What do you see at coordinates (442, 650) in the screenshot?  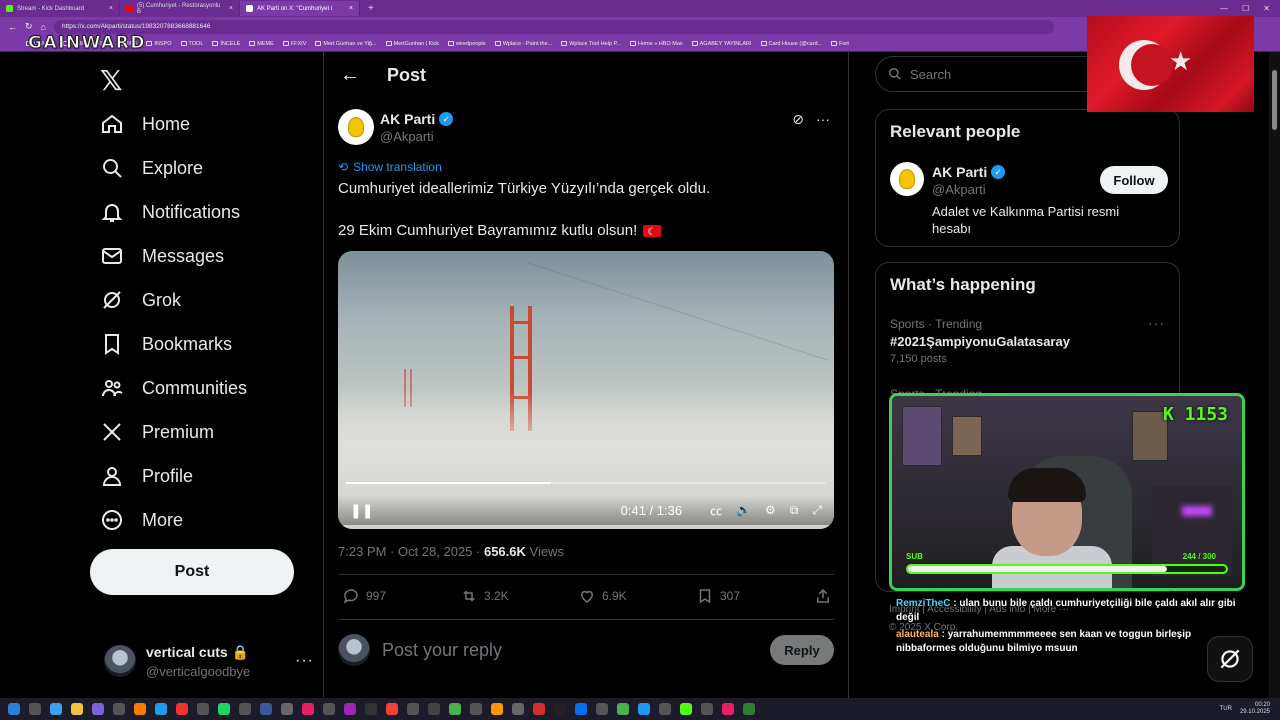 I see `reply-input: Post your reply` at bounding box center [442, 650].